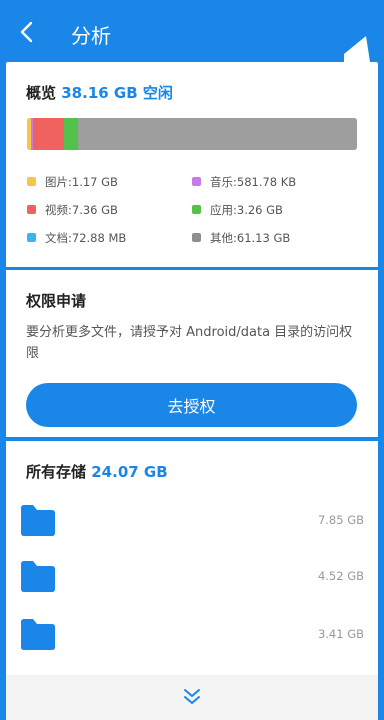 The width and height of the screenshot is (384, 720). Describe the element at coordinates (56, 472) in the screenshot. I see `storage-label: 所有存储` at that location.